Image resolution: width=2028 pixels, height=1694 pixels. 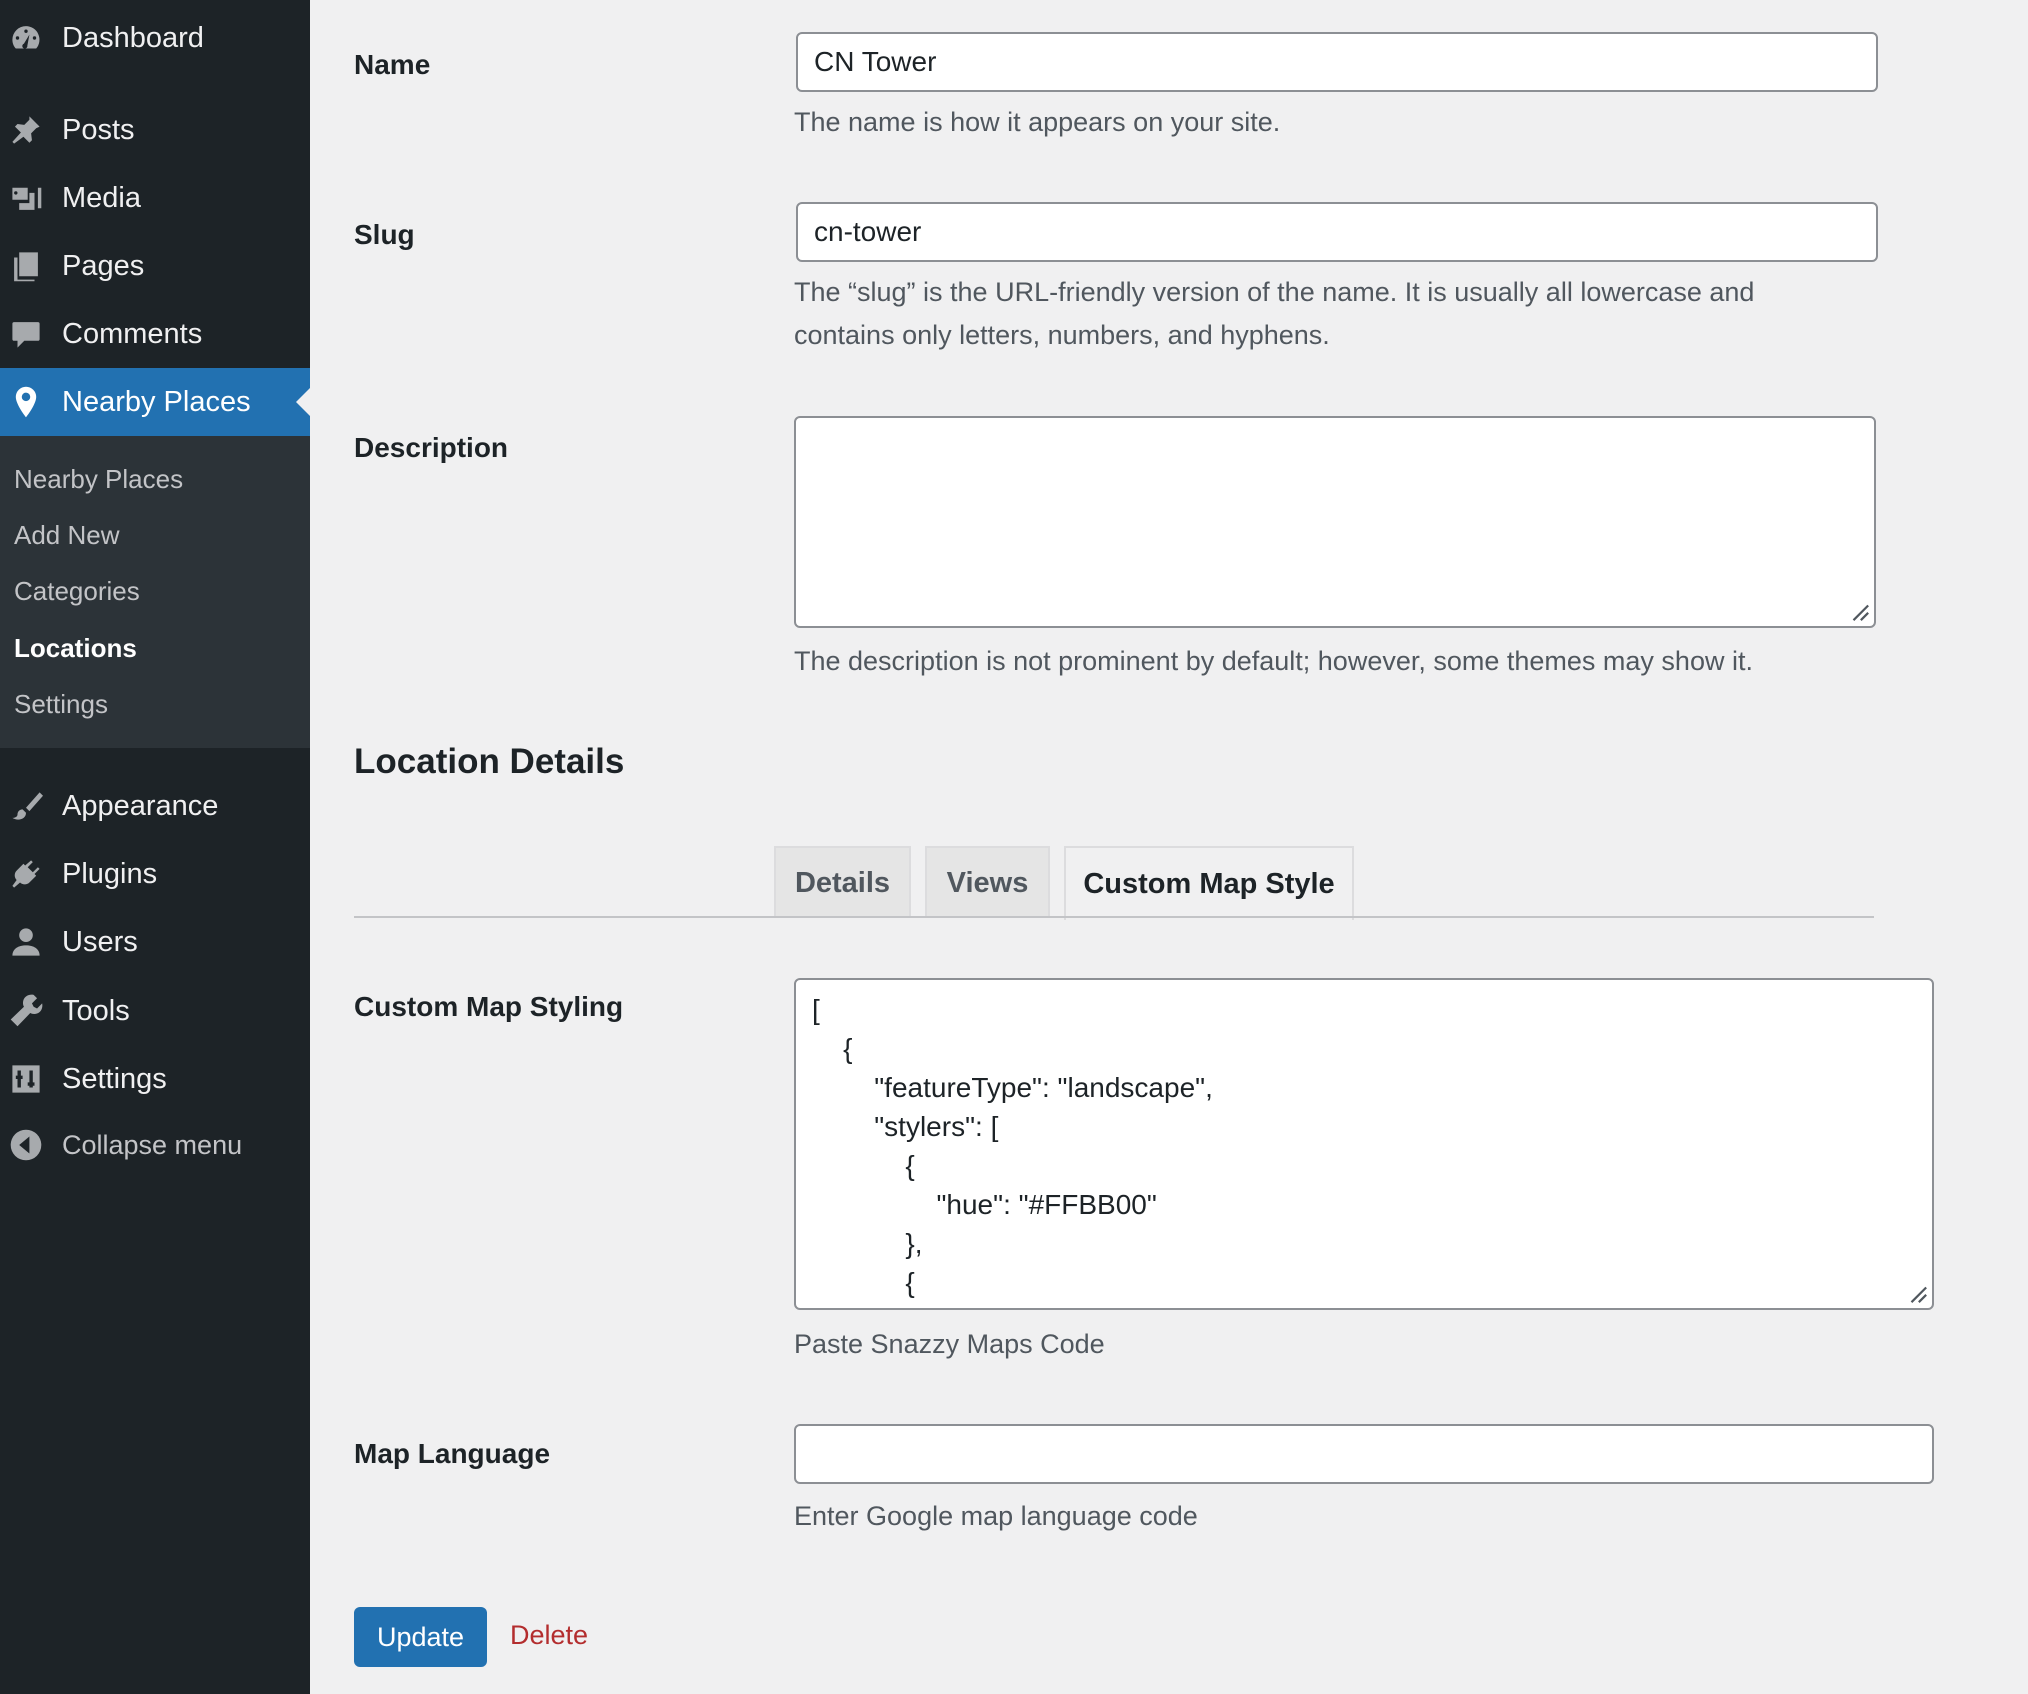 What do you see at coordinates (152, 1144) in the screenshot?
I see `menu-label: Collapse menu` at bounding box center [152, 1144].